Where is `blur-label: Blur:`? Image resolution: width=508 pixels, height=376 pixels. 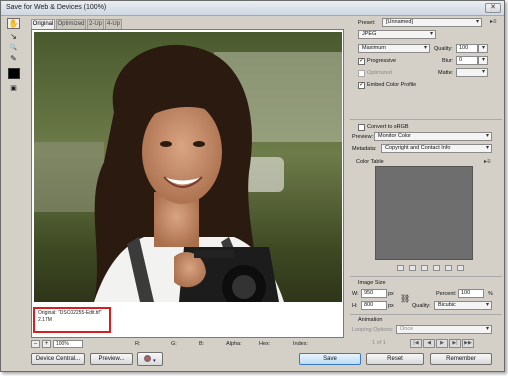 blur-label: Blur: is located at coordinates (448, 61).